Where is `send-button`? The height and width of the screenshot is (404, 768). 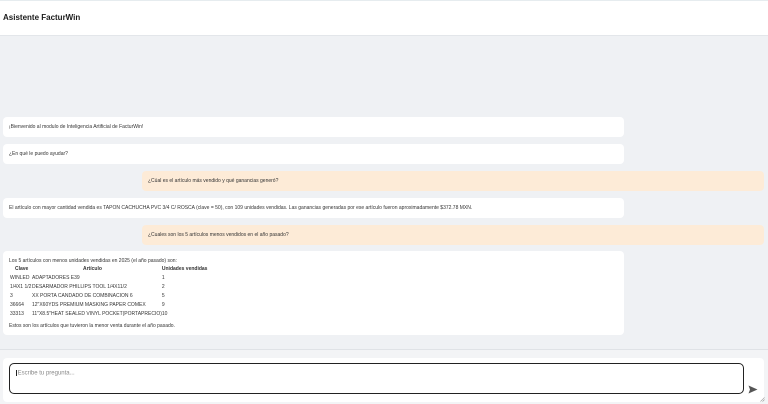 send-button is located at coordinates (753, 389).